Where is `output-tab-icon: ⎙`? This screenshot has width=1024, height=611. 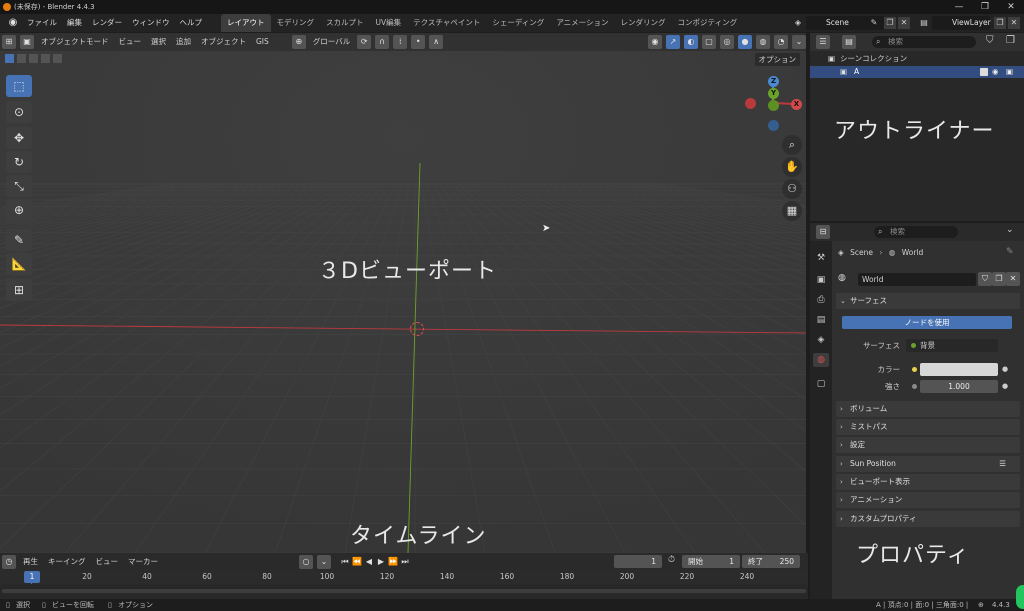 output-tab-icon: ⎙ is located at coordinates (821, 300).